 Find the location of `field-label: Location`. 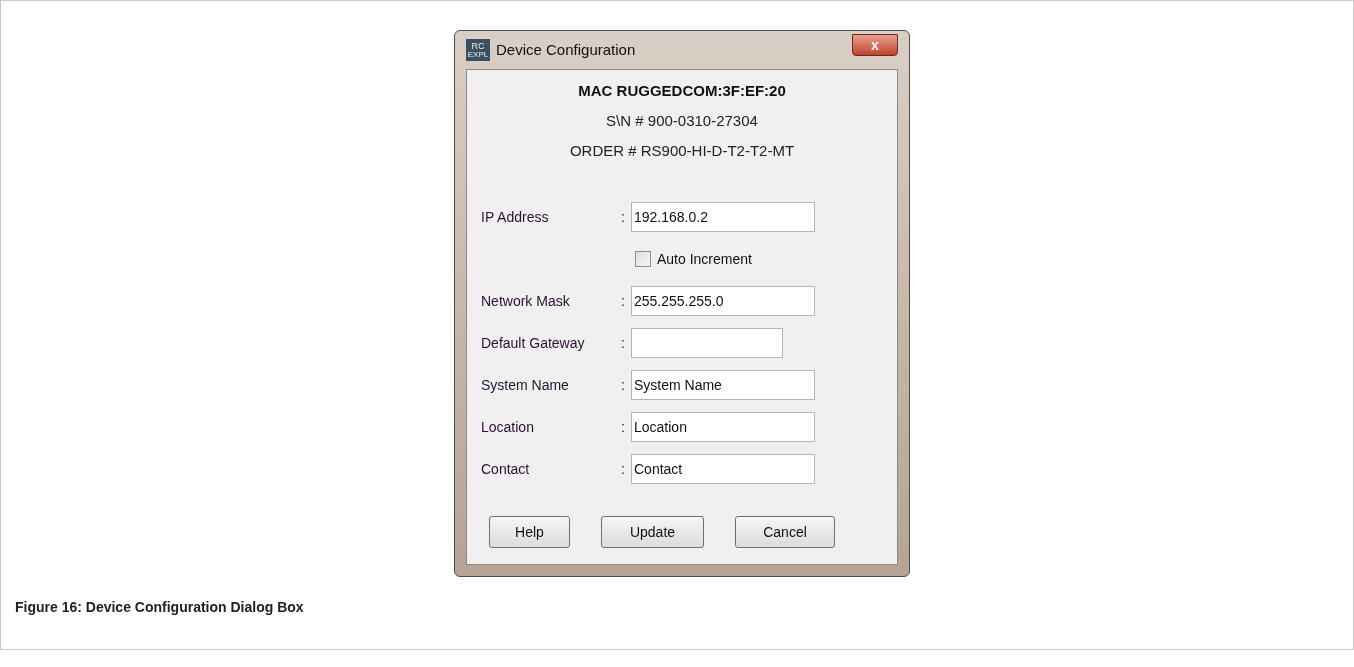

field-label: Location is located at coordinates (508, 427).